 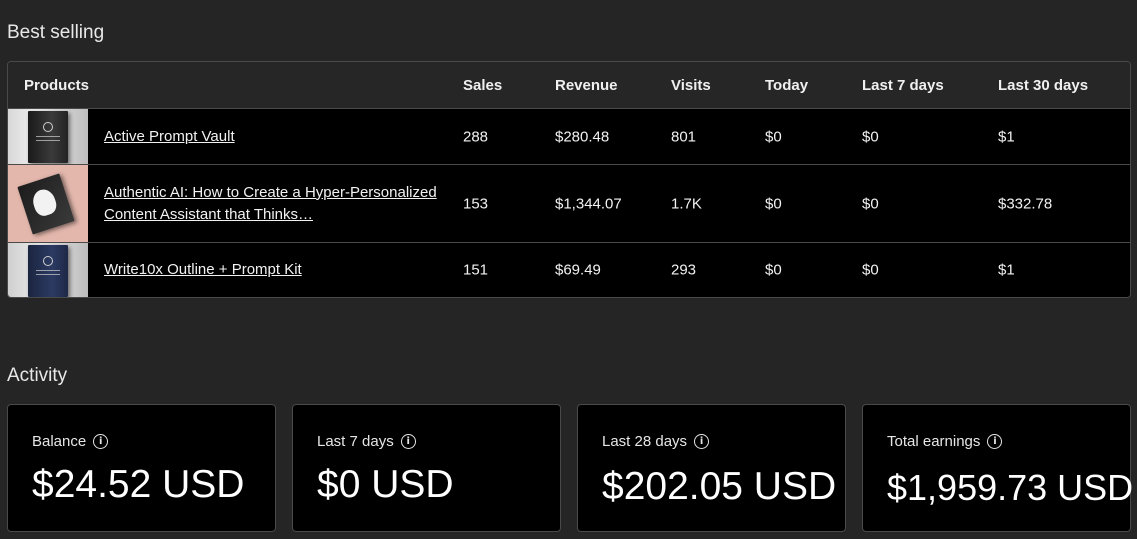 What do you see at coordinates (786, 85) in the screenshot?
I see `column-header-today: Today` at bounding box center [786, 85].